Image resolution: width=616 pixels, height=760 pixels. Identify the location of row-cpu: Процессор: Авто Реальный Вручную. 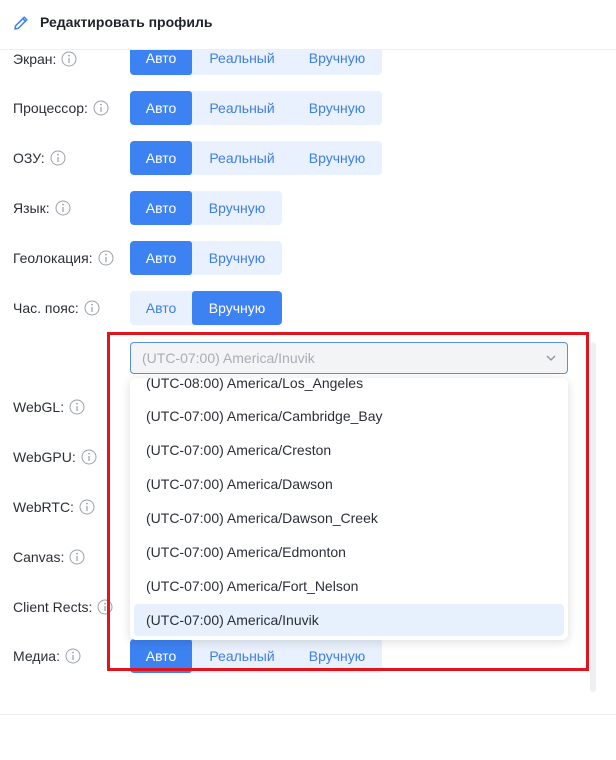
(308, 108).